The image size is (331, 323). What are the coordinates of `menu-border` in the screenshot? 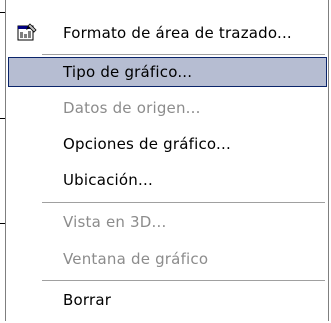 It's located at (328, 160).